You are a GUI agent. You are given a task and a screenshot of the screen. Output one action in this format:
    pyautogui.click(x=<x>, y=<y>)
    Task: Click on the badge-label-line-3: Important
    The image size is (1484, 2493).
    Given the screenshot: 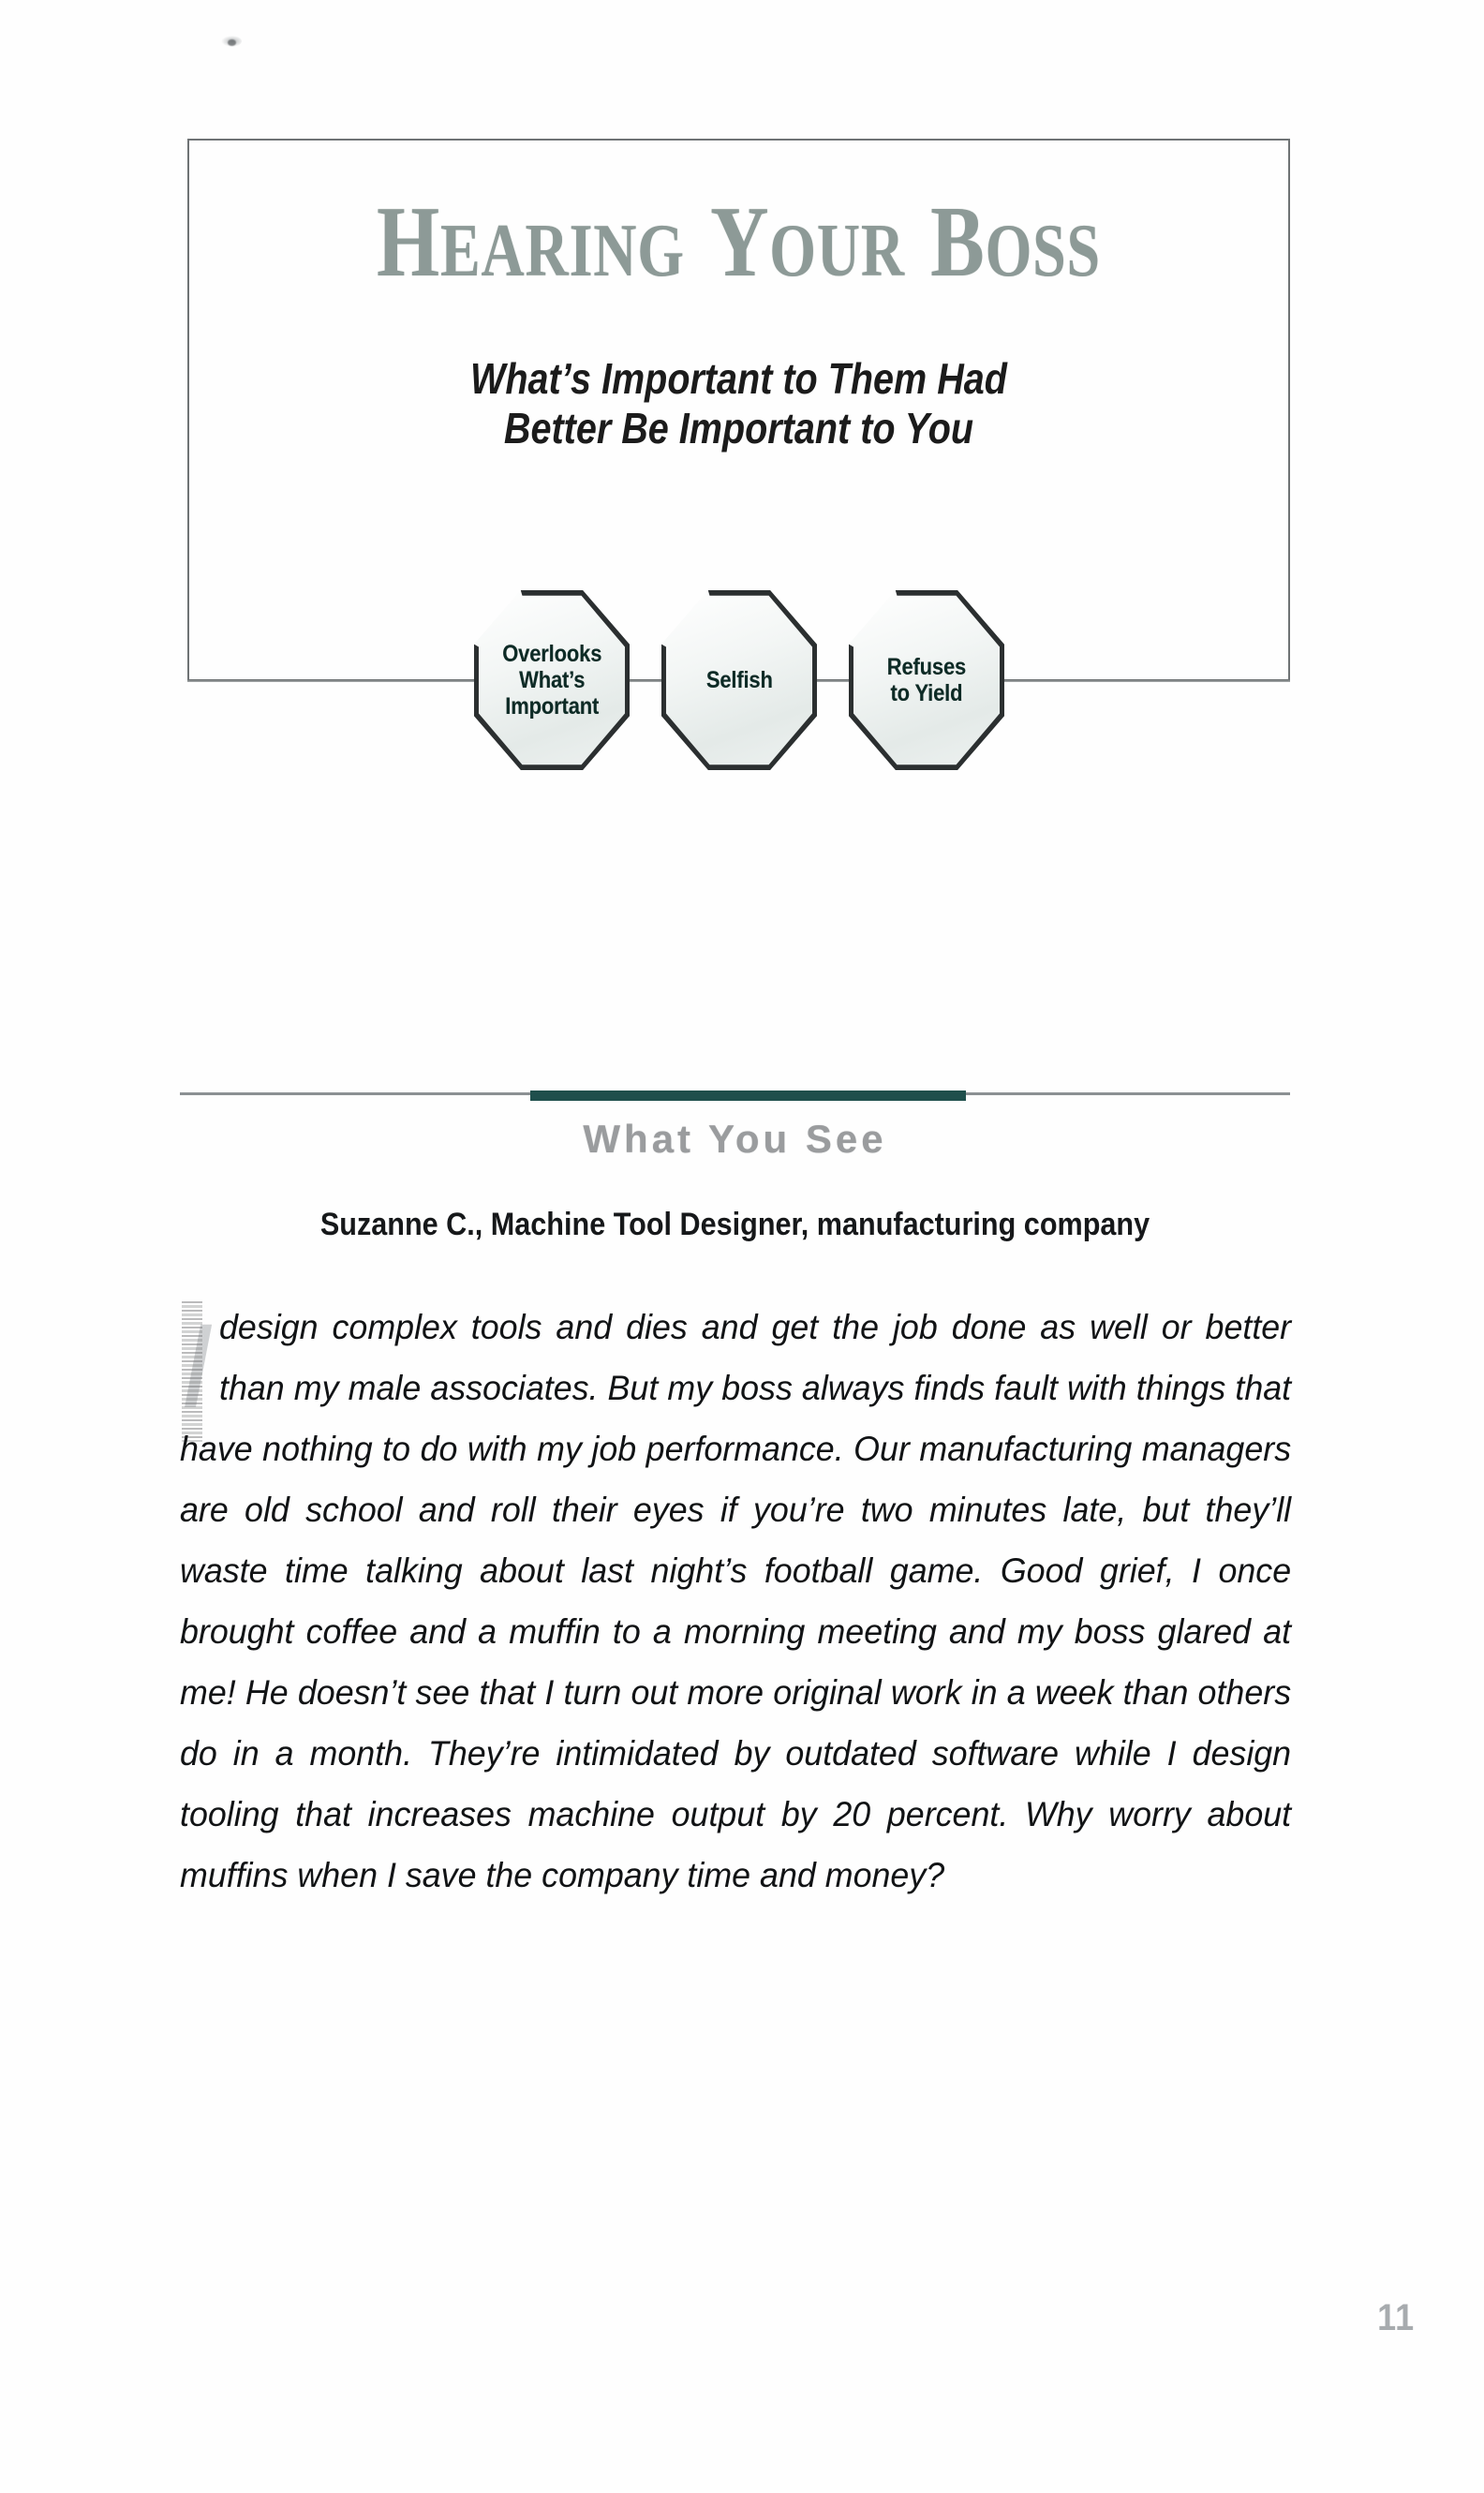 What is the action you would take?
    pyautogui.click(x=552, y=706)
    